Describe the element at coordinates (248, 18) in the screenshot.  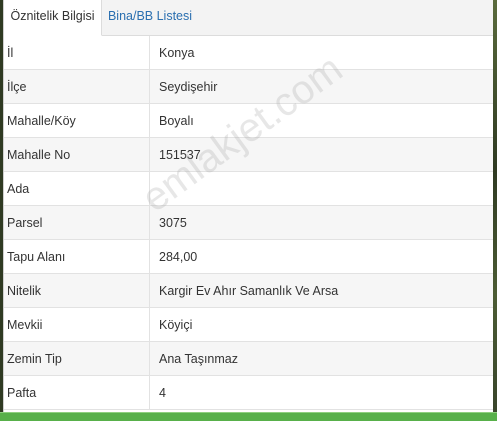
I see `tab-bar: Öznitelik Bilgisi Bina/BB Listesi` at that location.